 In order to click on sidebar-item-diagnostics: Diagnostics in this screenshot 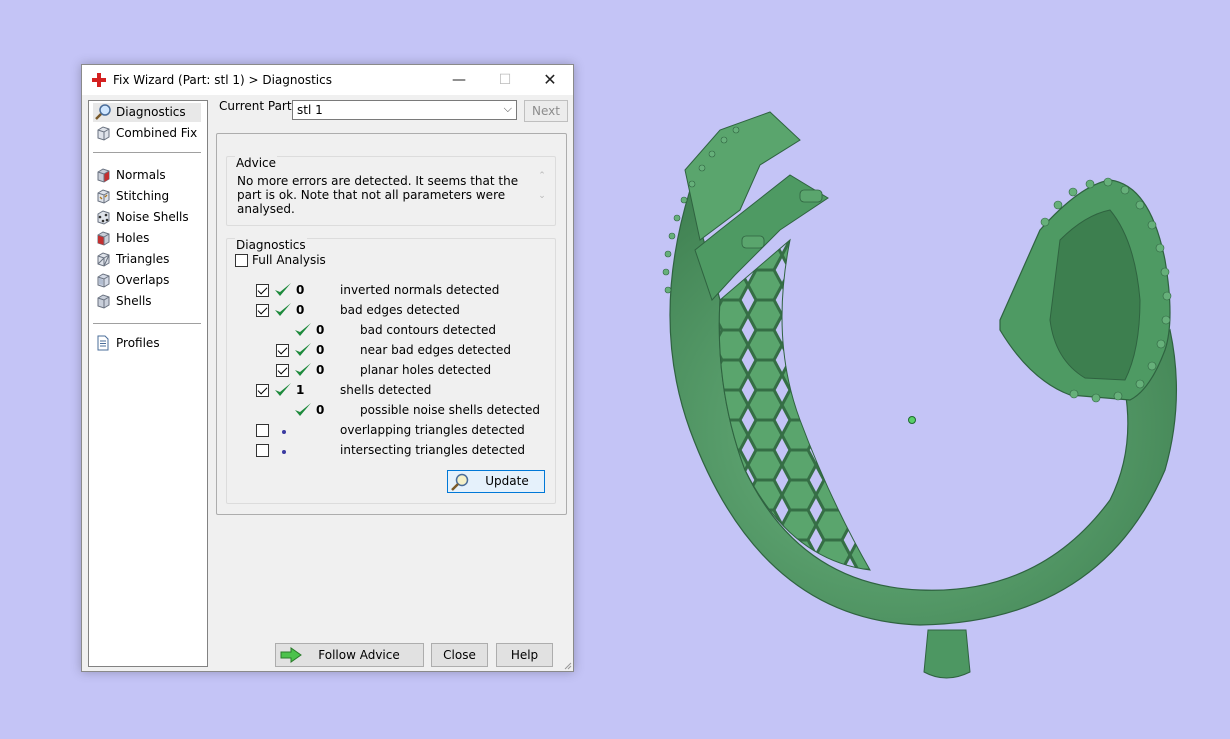, I will do `click(147, 112)`.